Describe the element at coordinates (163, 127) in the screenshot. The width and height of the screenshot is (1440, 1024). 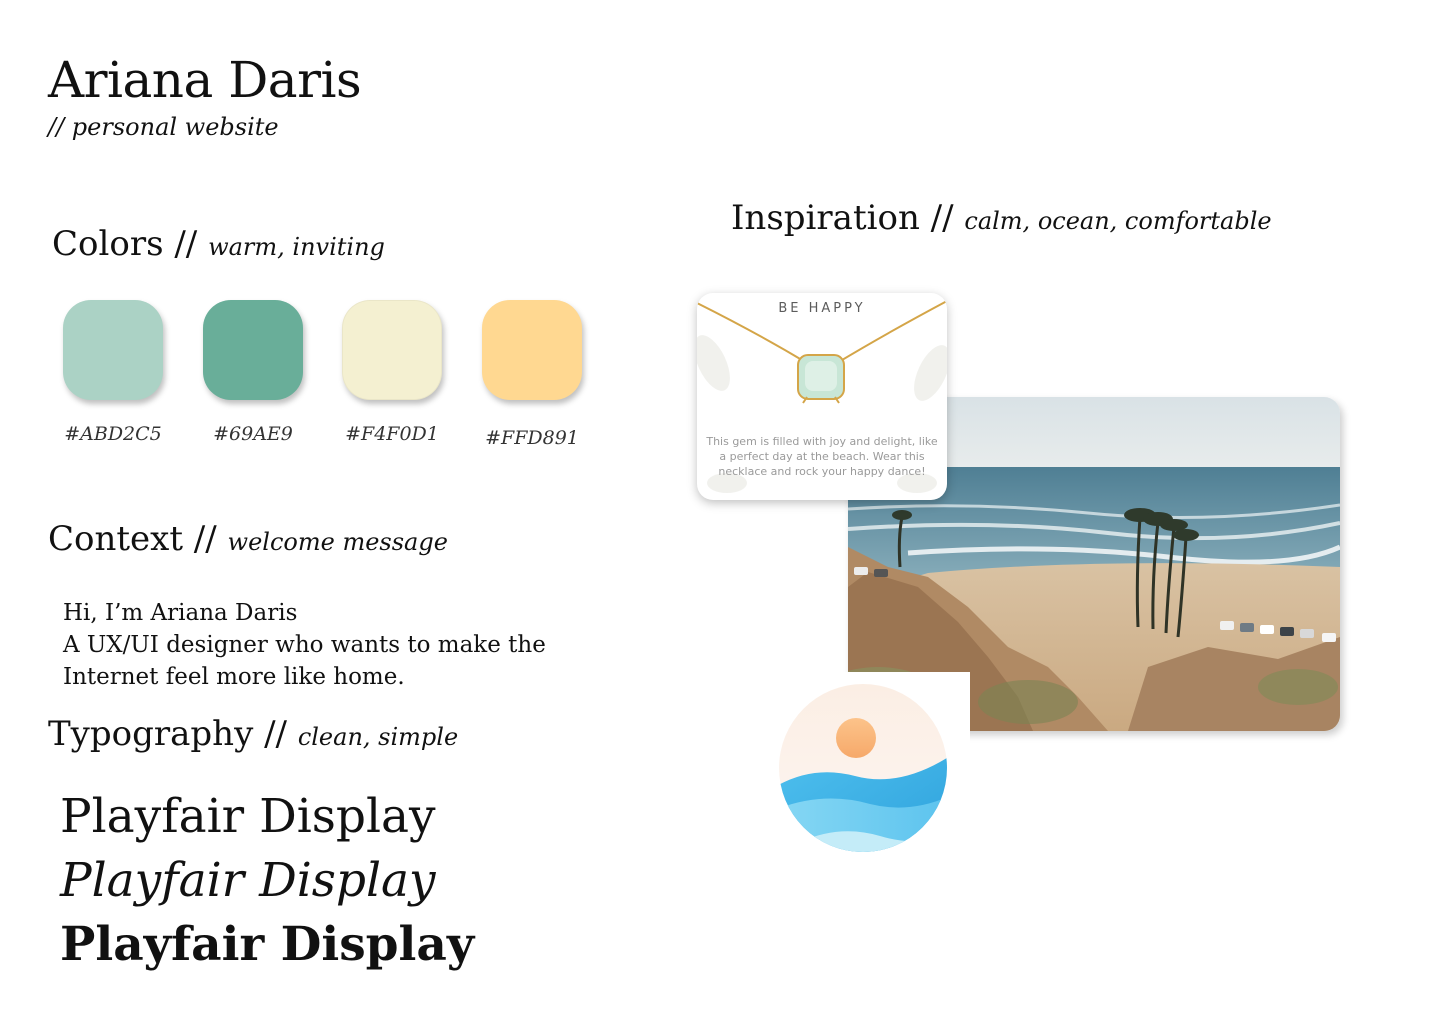
I see `site-subtitle: // personal website` at that location.